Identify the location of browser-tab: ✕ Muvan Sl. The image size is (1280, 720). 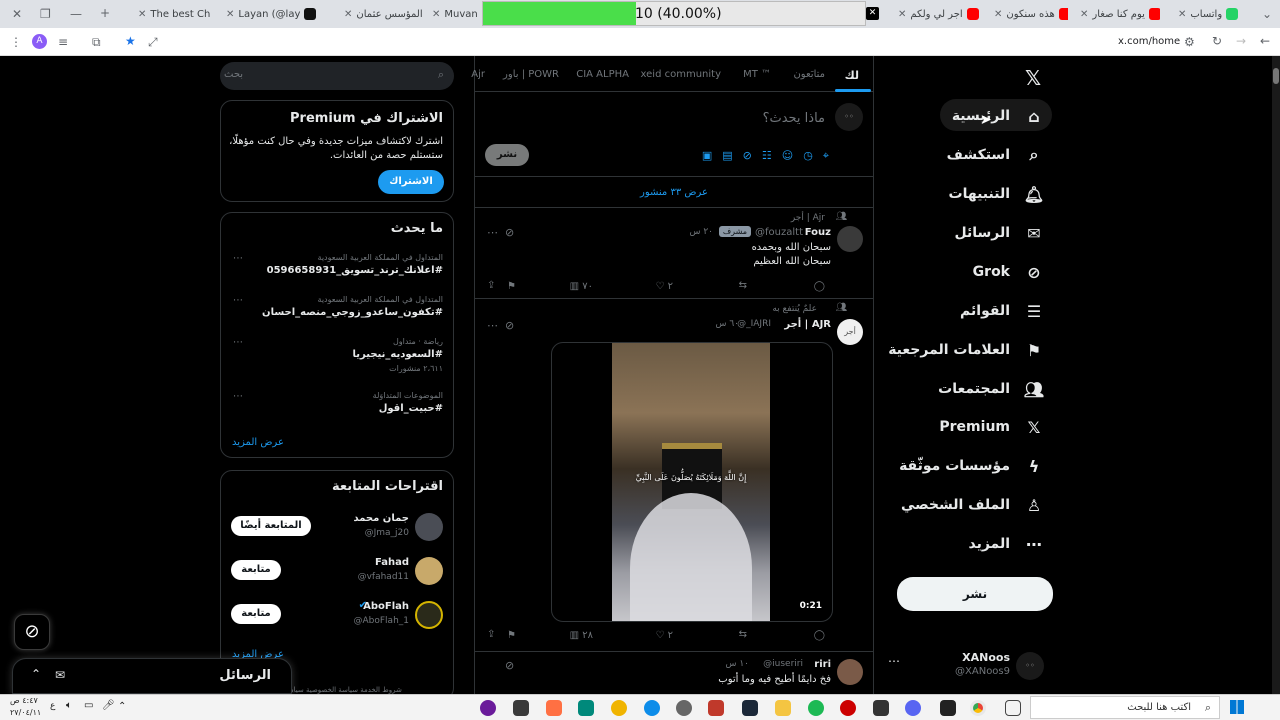
(453, 14).